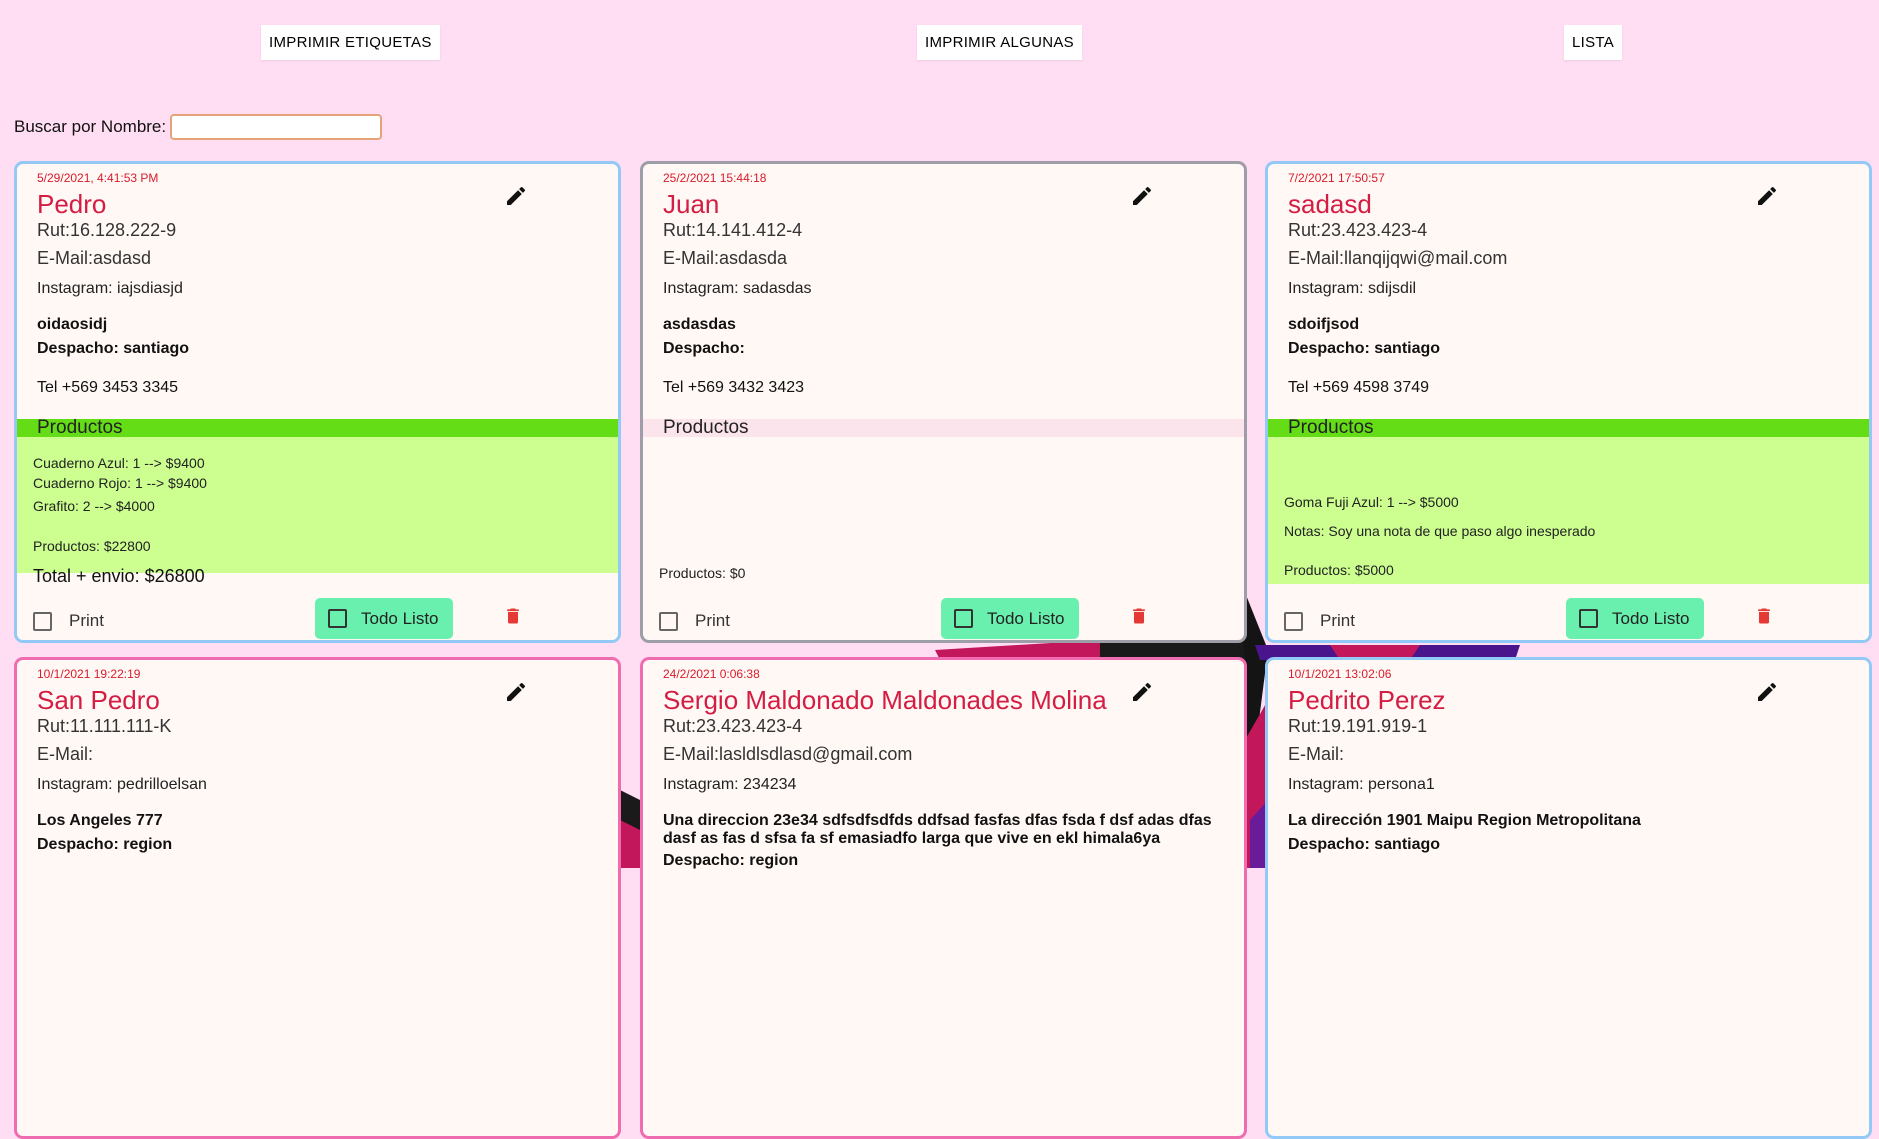 This screenshot has width=1879, height=1139. What do you see at coordinates (1593, 42) in the screenshot?
I see `lista-button: LISTA` at bounding box center [1593, 42].